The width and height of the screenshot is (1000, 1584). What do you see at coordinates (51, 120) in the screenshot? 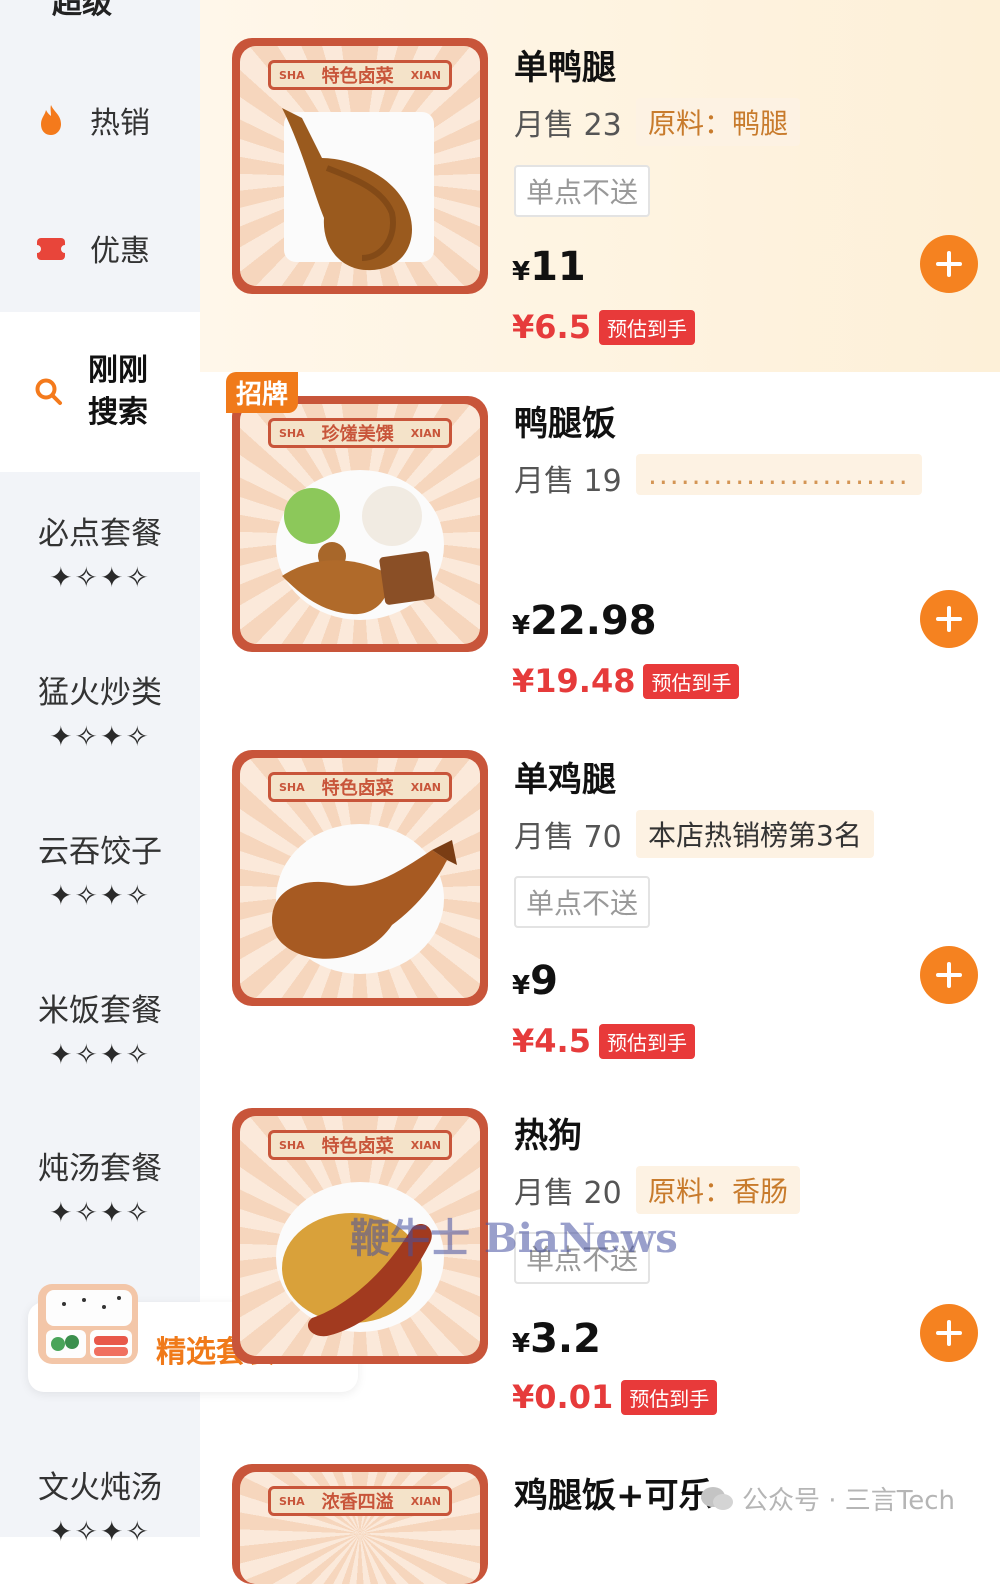
I see `flame-icon` at bounding box center [51, 120].